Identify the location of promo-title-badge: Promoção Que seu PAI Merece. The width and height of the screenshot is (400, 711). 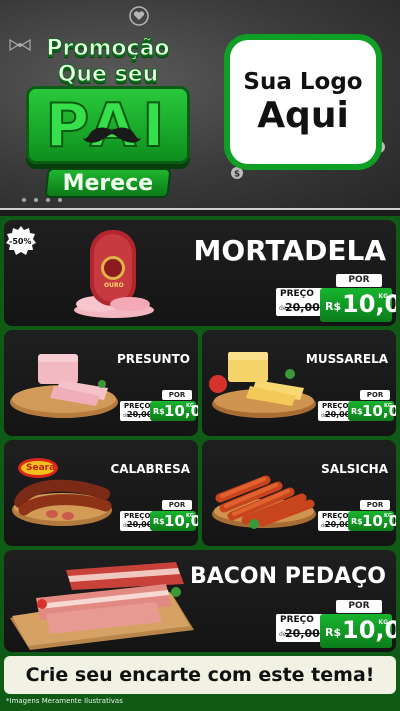
(108, 110).